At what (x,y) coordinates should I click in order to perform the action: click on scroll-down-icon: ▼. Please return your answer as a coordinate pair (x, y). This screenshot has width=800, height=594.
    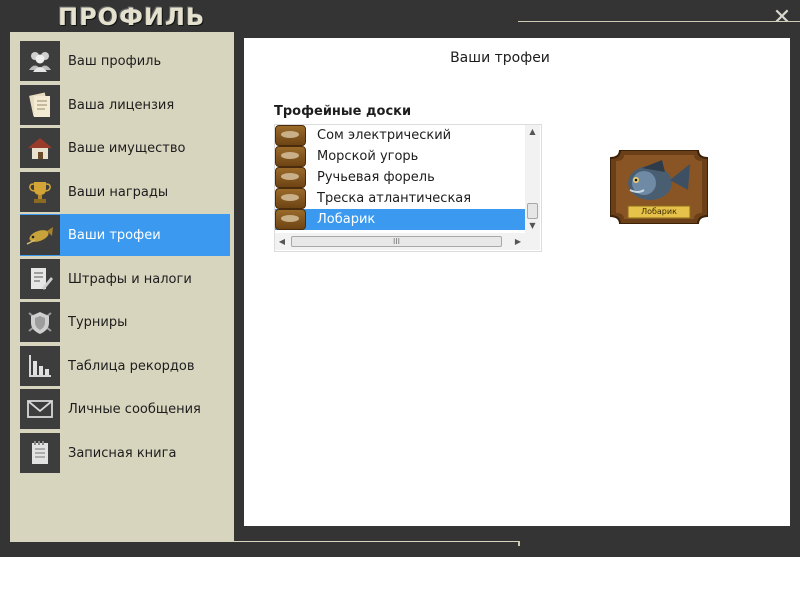
    Looking at the image, I should click on (532, 226).